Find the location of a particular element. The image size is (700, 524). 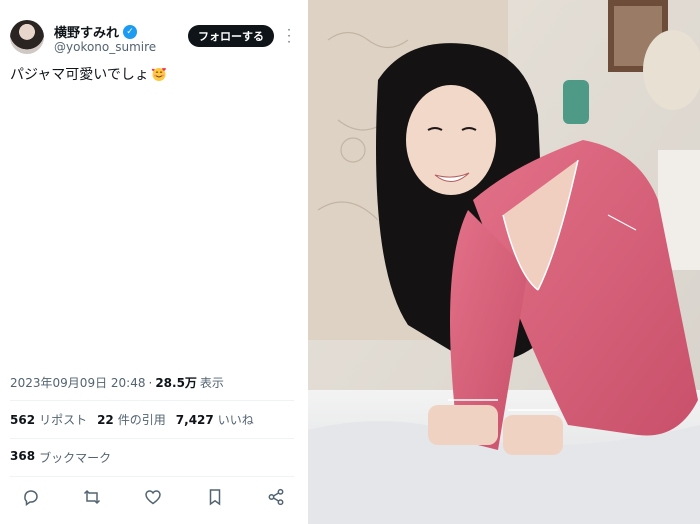

author-name-row: 横野すみれ ✓ is located at coordinates (96, 31).